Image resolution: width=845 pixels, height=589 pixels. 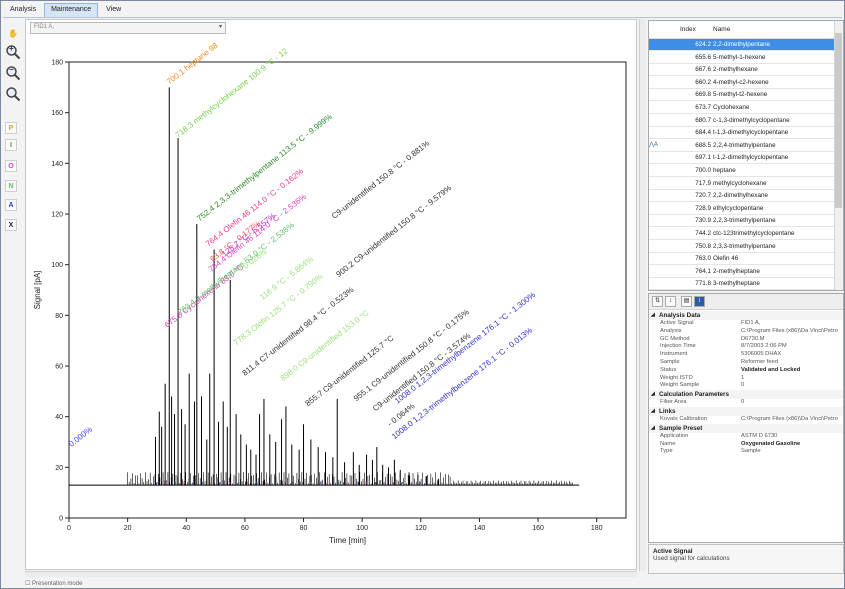 I want to click on horizontal-scrollbar, so click(x=331, y=574).